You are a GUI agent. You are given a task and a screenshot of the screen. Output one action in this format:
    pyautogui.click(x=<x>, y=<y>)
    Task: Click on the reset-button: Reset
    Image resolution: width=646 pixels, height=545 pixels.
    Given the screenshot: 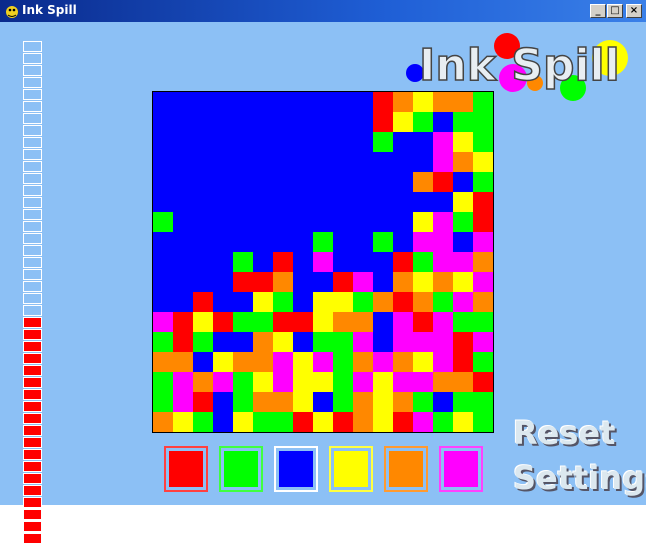 What is the action you would take?
    pyautogui.click(x=564, y=433)
    